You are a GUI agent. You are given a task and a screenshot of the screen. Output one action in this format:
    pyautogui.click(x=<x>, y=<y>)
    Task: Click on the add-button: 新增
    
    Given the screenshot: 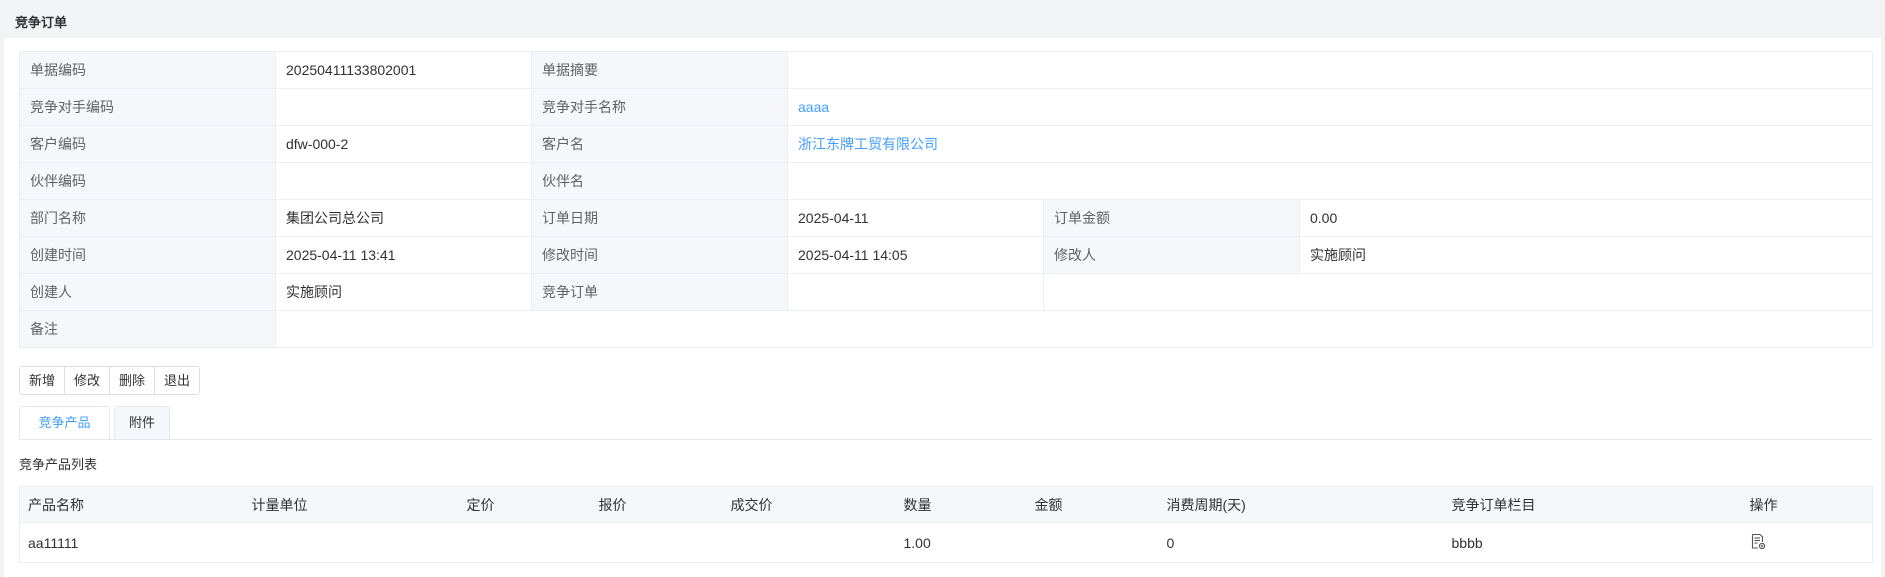 What is the action you would take?
    pyautogui.click(x=43, y=380)
    